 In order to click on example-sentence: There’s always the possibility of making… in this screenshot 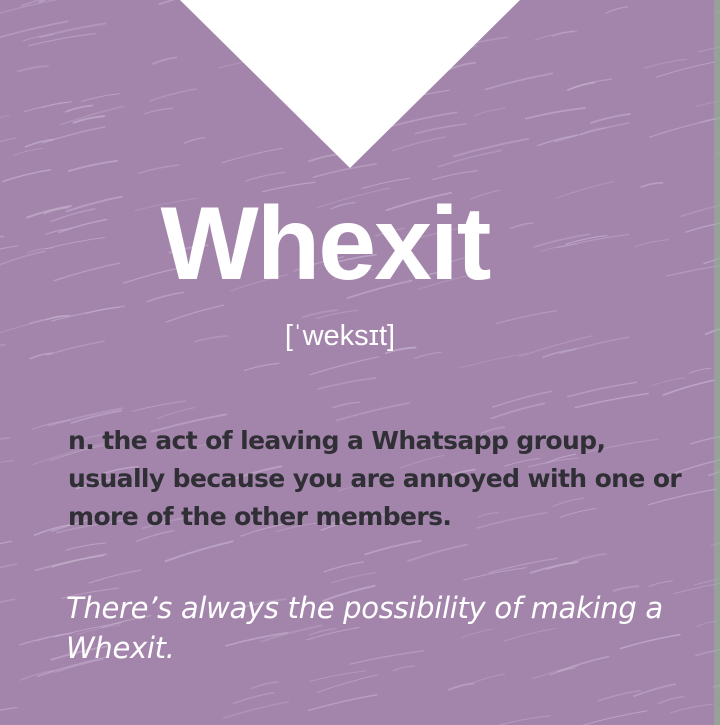, I will do `click(364, 628)`.